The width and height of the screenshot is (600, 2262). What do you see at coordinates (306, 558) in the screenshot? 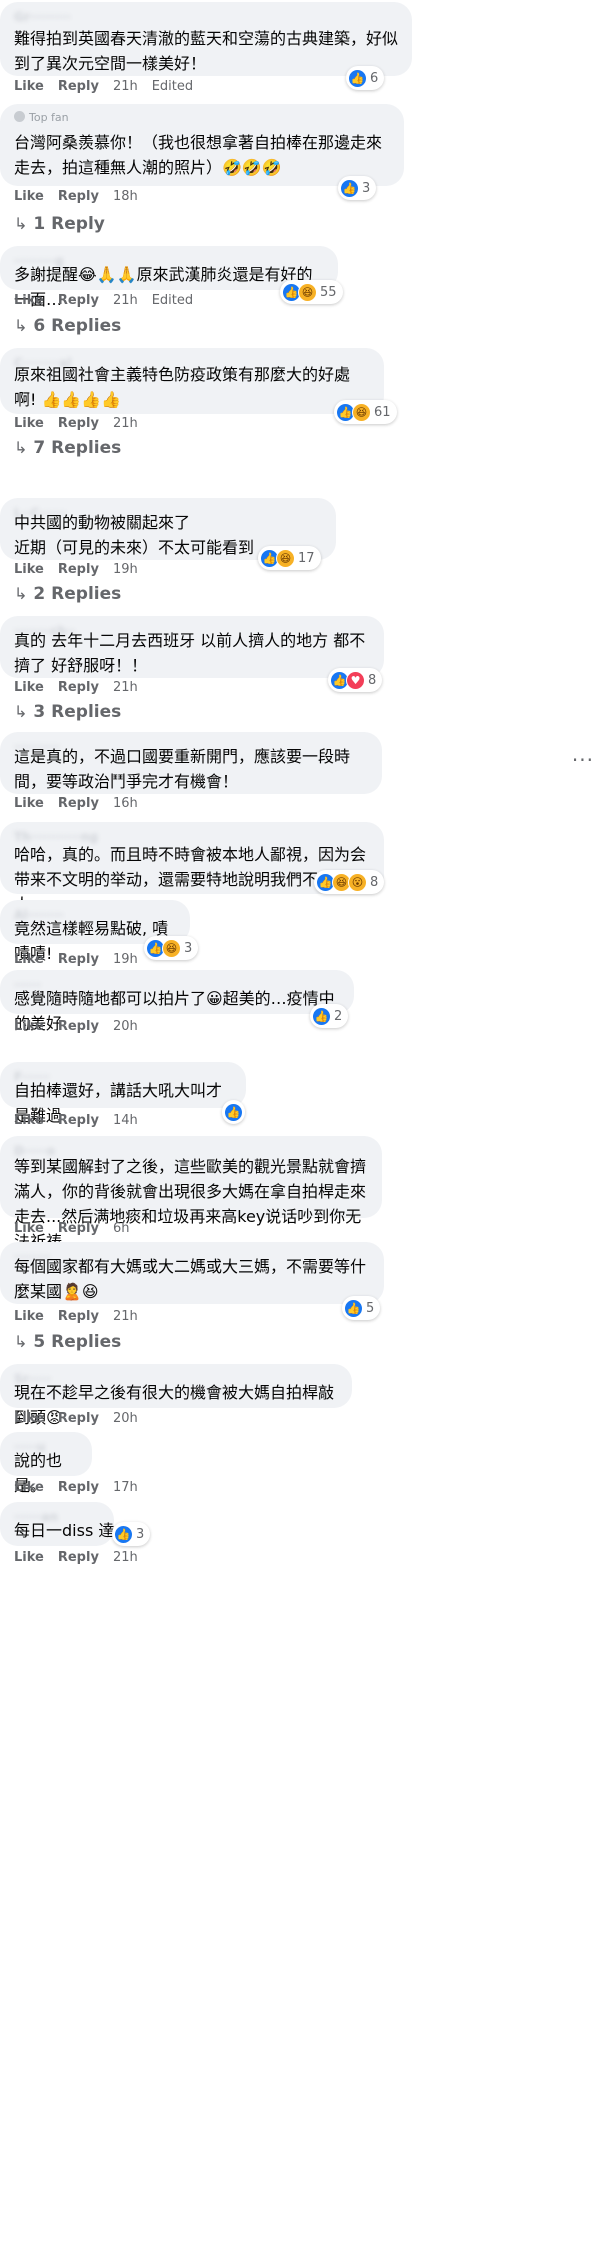
I see `reaction-count: 17` at bounding box center [306, 558].